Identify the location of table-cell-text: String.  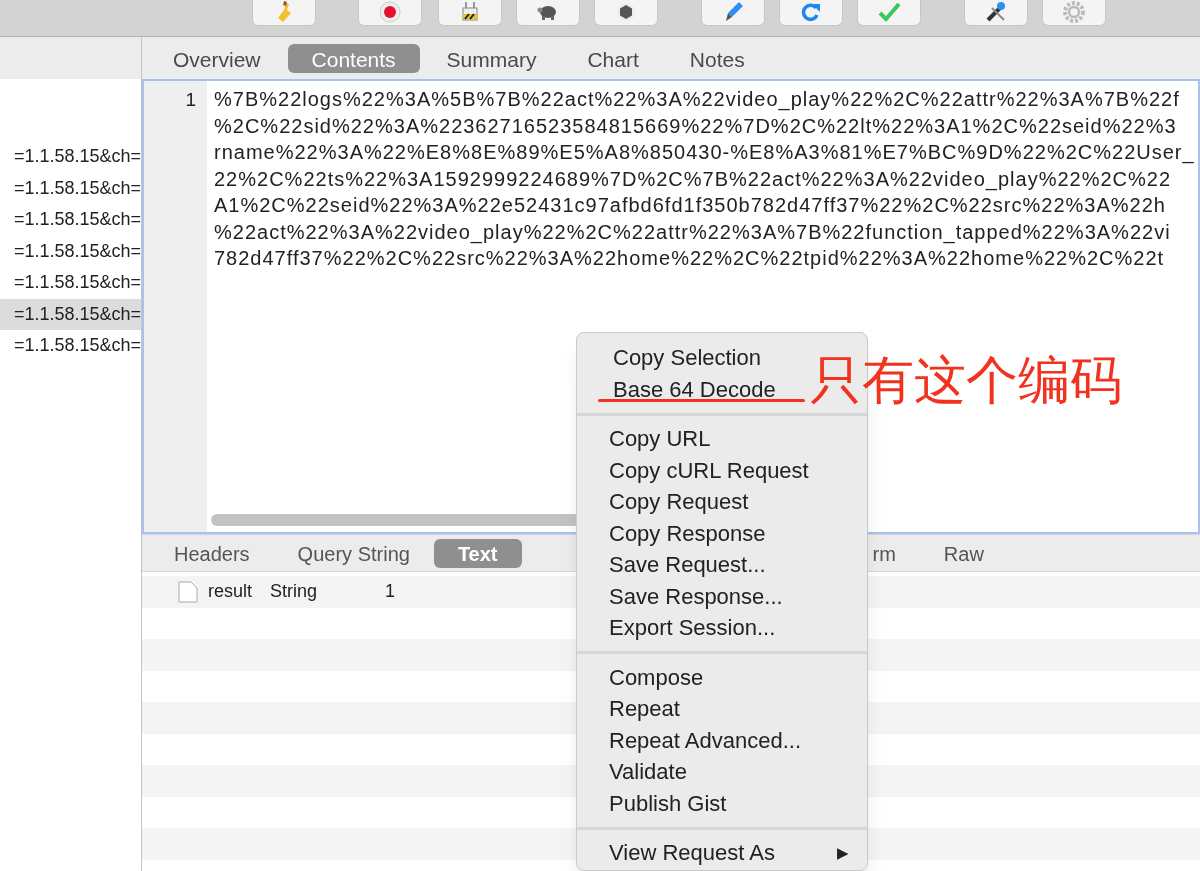
(294, 592).